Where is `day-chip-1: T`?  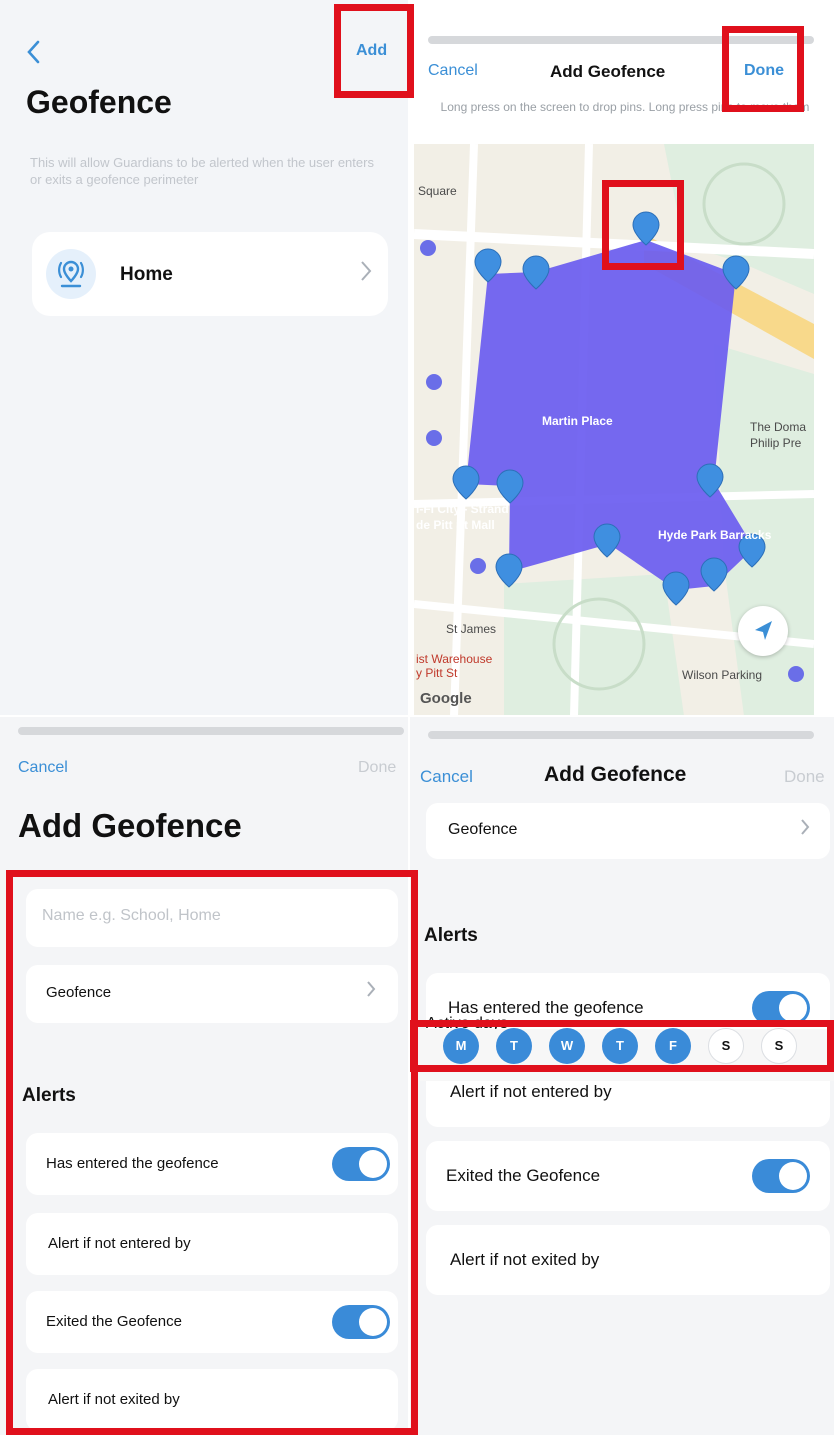 day-chip-1: T is located at coordinates (514, 1046).